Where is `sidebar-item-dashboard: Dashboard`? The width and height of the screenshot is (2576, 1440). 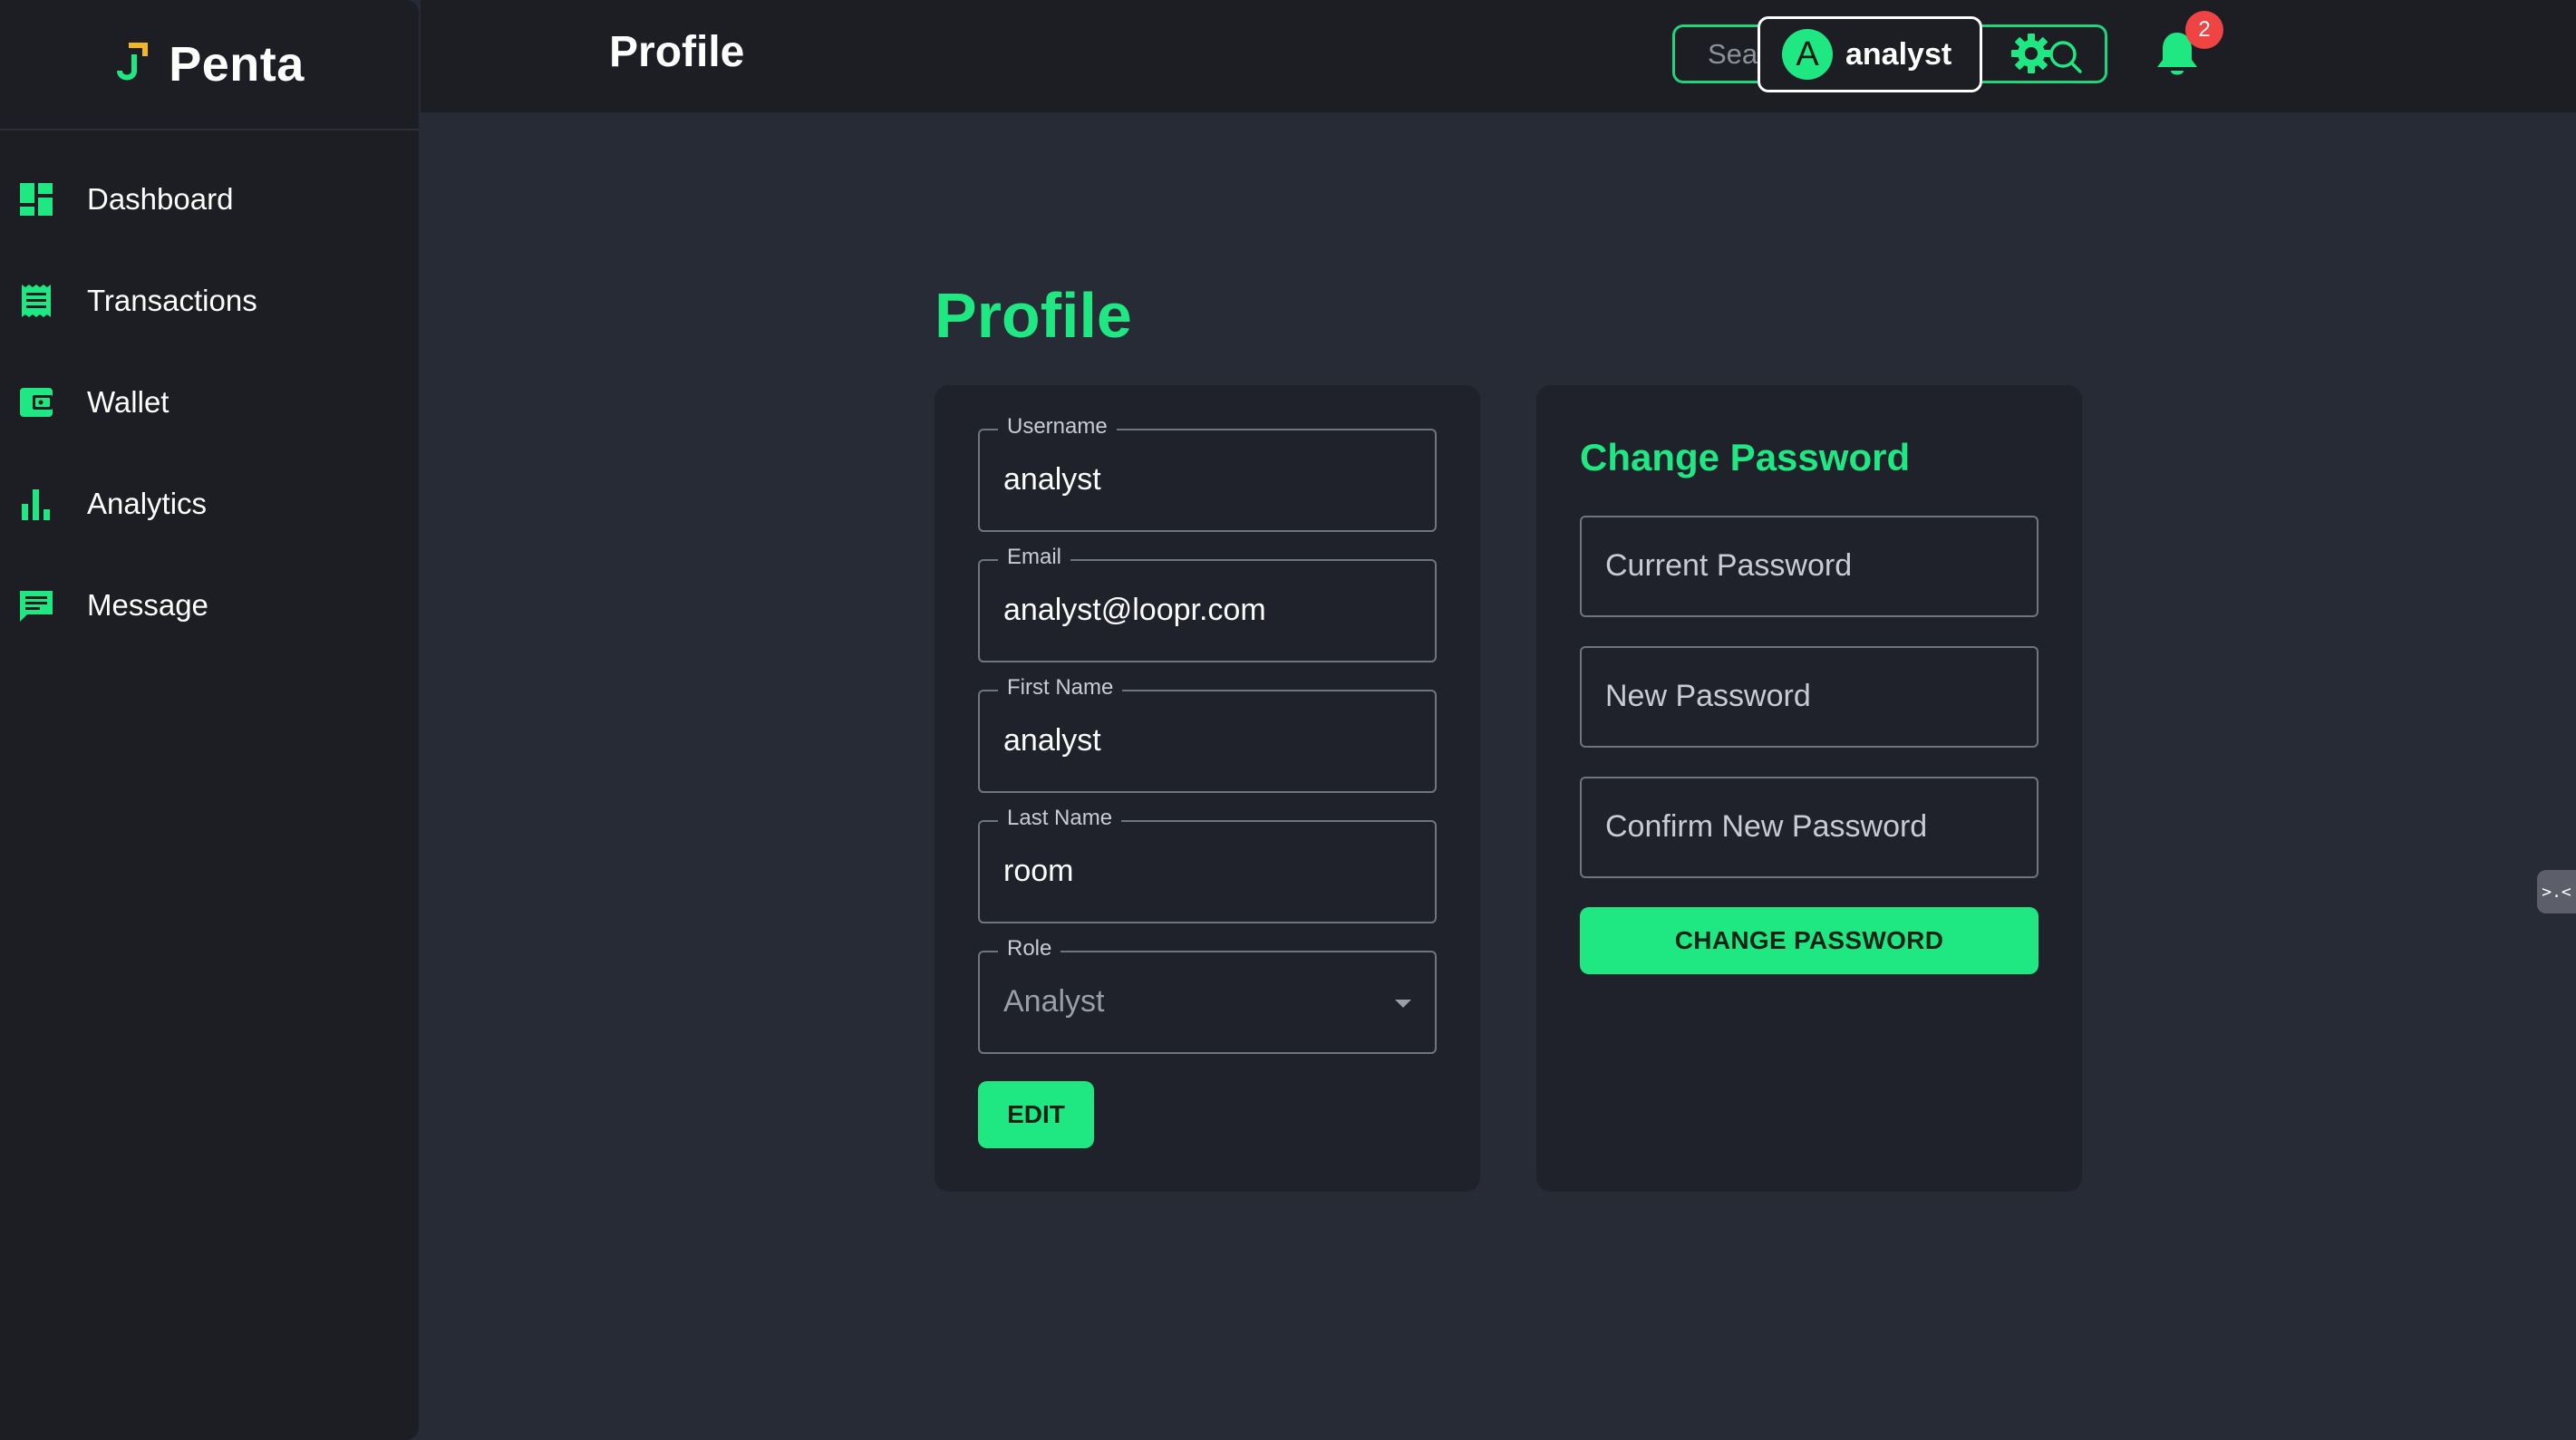
sidebar-item-dashboard: Dashboard is located at coordinates (209, 199).